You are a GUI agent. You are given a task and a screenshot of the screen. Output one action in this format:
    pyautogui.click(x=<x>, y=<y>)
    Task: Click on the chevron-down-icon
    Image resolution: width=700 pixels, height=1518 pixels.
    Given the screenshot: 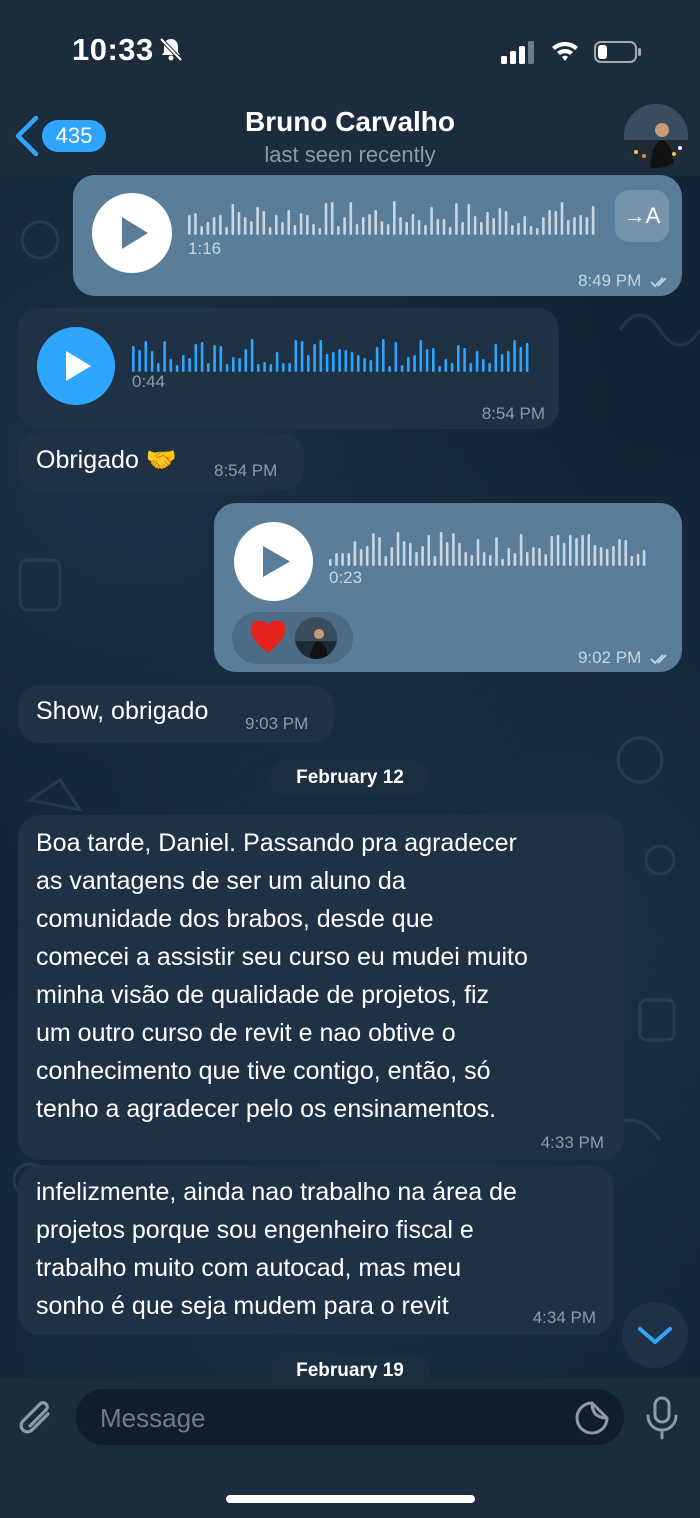 What is the action you would take?
    pyautogui.click(x=655, y=1335)
    